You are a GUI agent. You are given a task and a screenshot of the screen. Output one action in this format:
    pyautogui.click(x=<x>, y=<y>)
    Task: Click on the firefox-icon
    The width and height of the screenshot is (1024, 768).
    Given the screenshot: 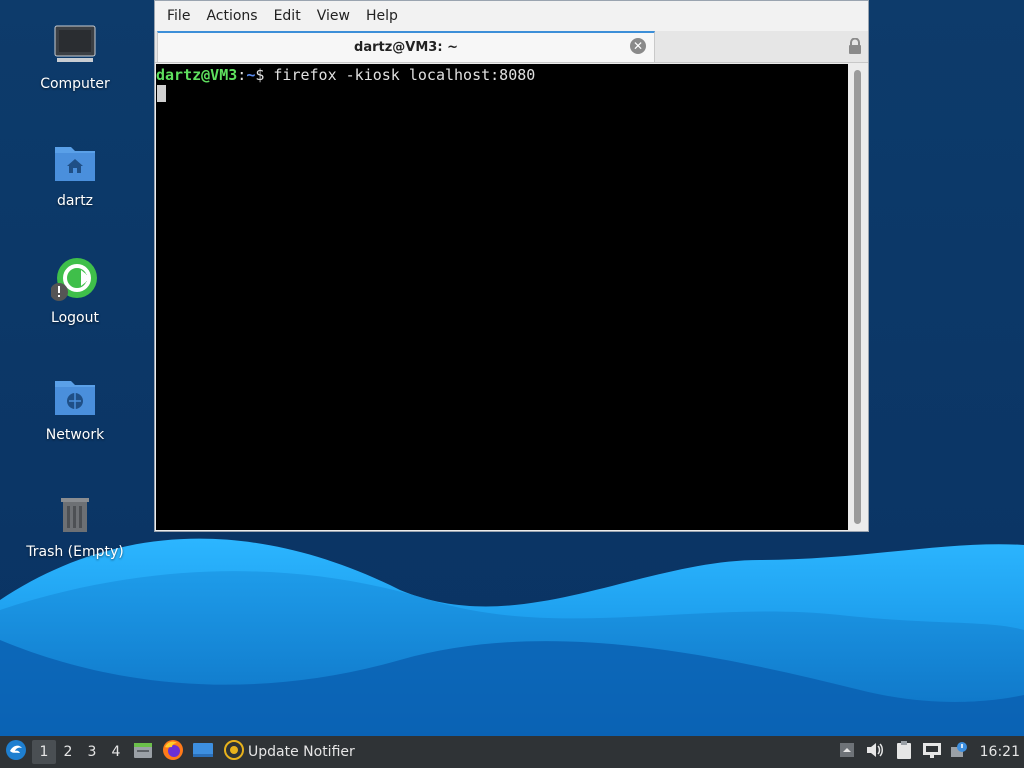 What is the action you would take?
    pyautogui.click(x=173, y=752)
    